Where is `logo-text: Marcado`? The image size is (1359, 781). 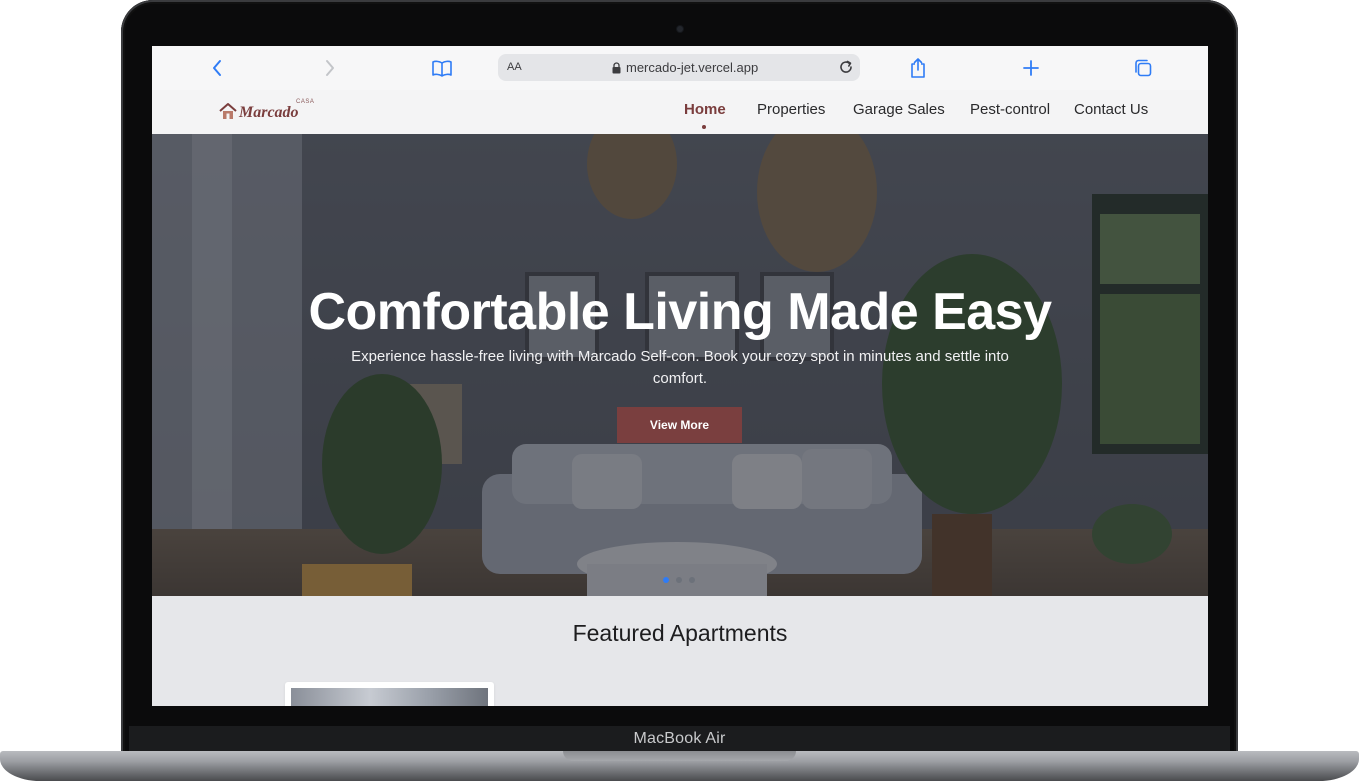 logo-text: Marcado is located at coordinates (269, 112).